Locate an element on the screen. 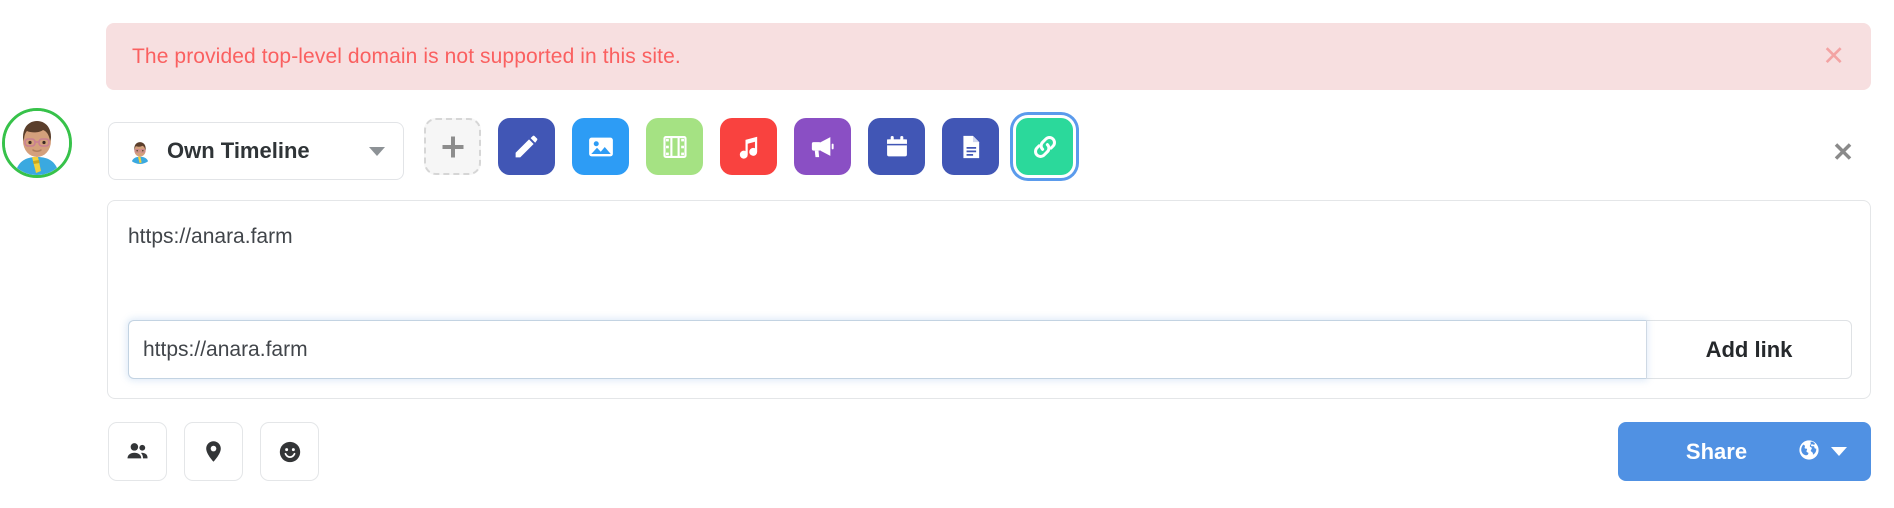 The height and width of the screenshot is (508, 1894). timeline-selector: Own Timeline is located at coordinates (256, 151).